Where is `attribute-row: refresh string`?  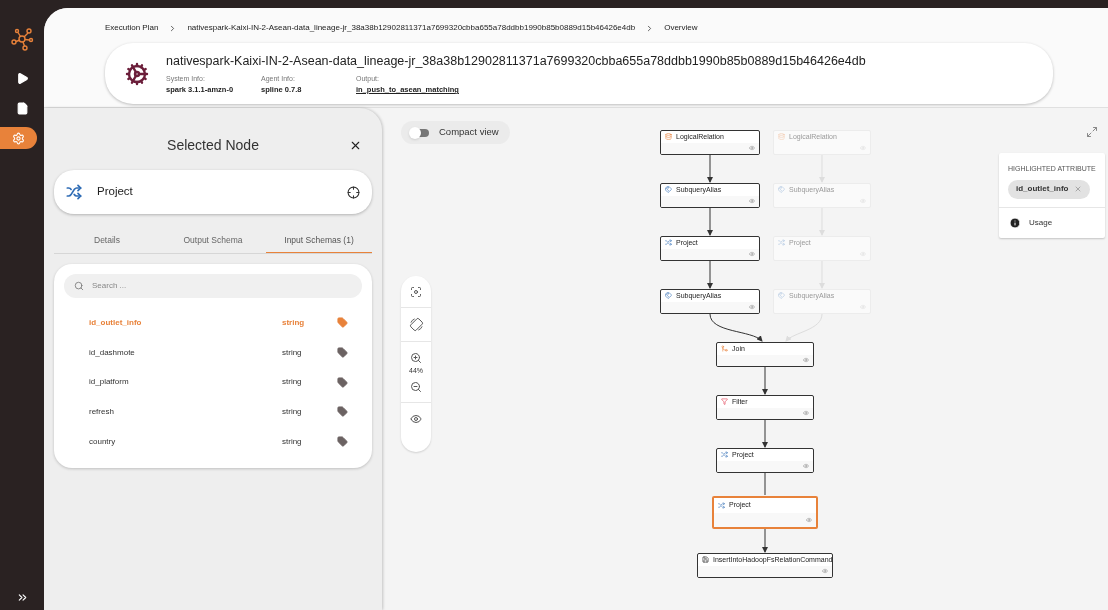
attribute-row: refresh string is located at coordinates (213, 412).